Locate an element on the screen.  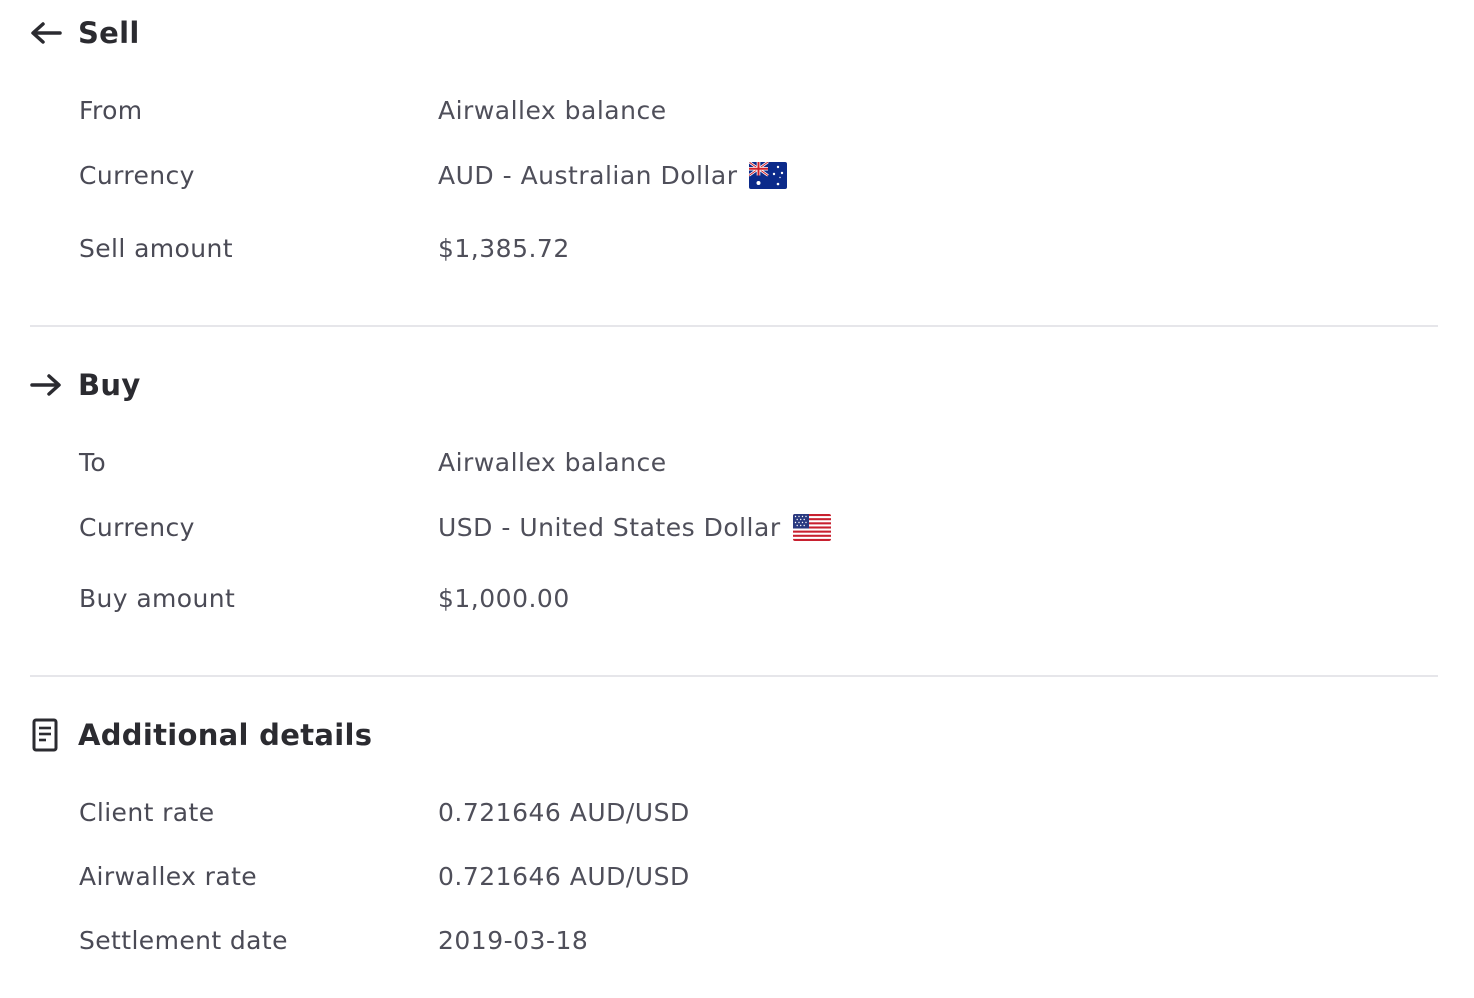
sell-amount-row: Sell amount $1,385.72 is located at coordinates (759, 248).